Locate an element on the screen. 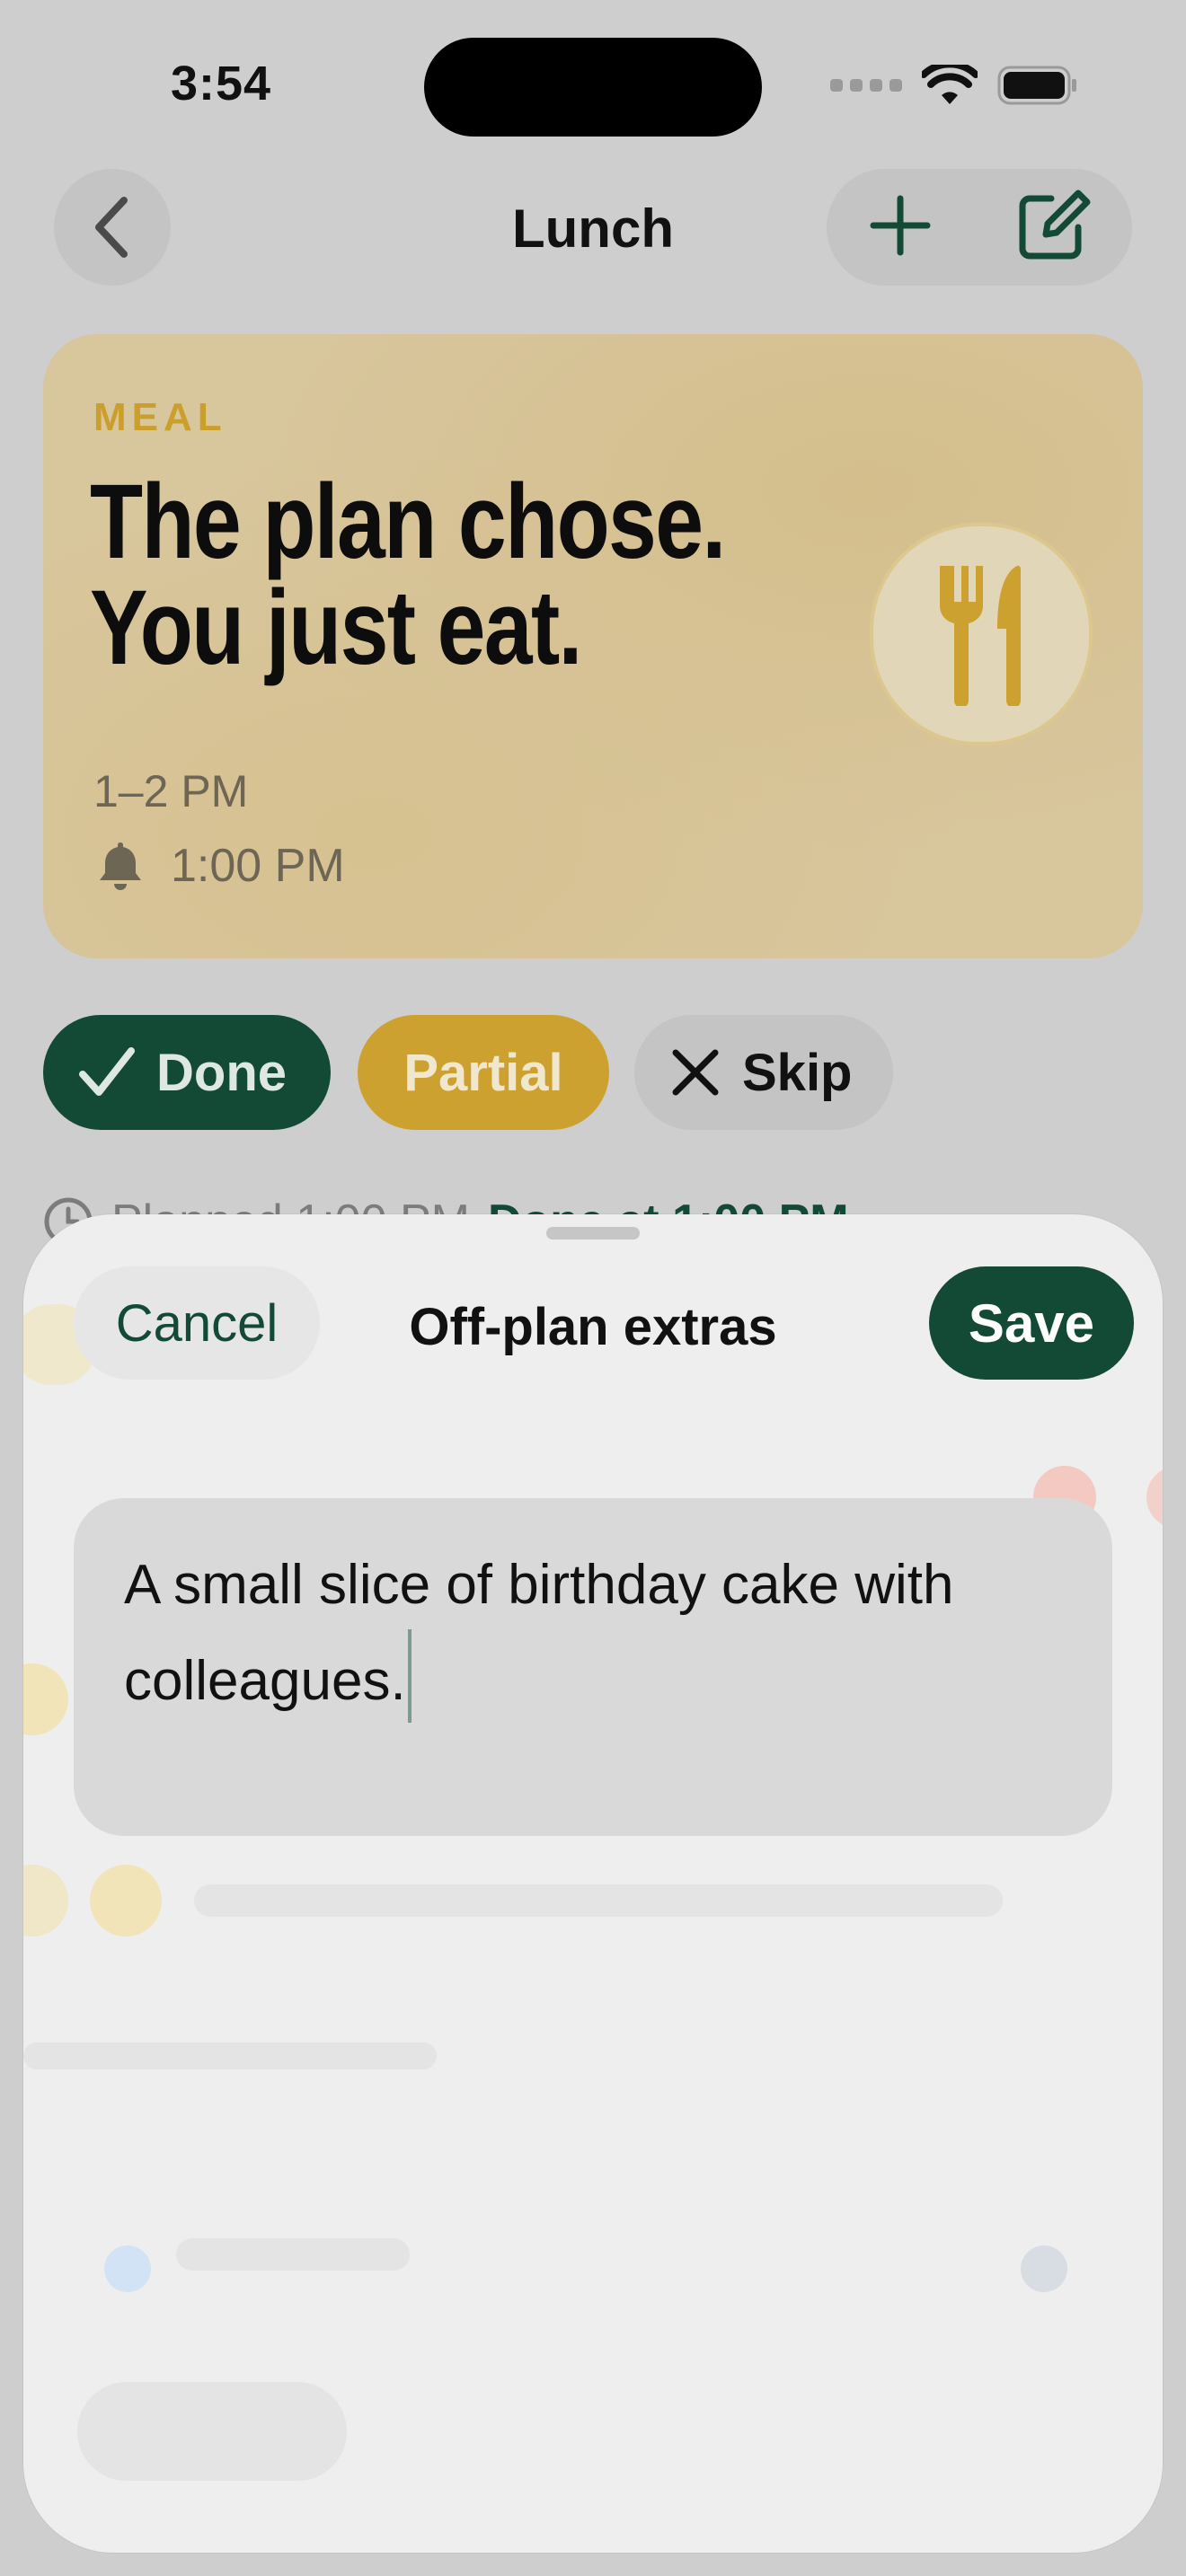  meal-icon-badge is located at coordinates (981, 634).